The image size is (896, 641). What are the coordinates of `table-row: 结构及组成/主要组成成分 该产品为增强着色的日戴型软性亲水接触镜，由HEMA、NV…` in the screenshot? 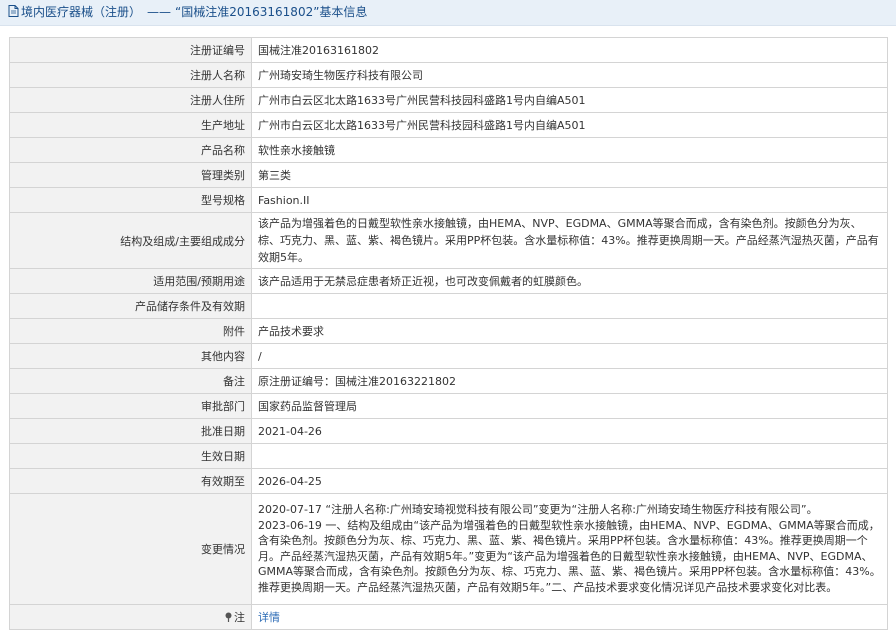 It's located at (448, 240).